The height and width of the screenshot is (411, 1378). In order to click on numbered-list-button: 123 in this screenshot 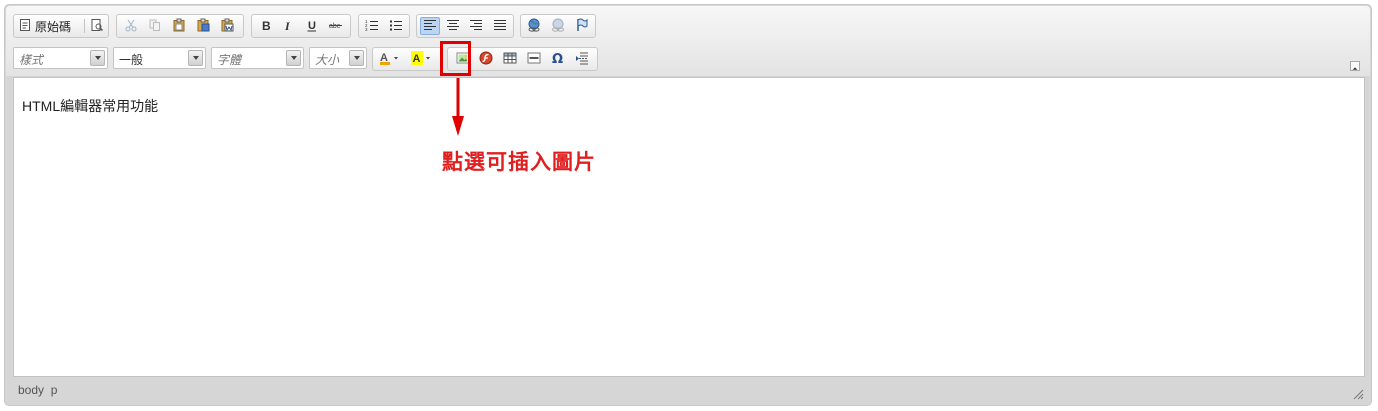, I will do `click(372, 26)`.